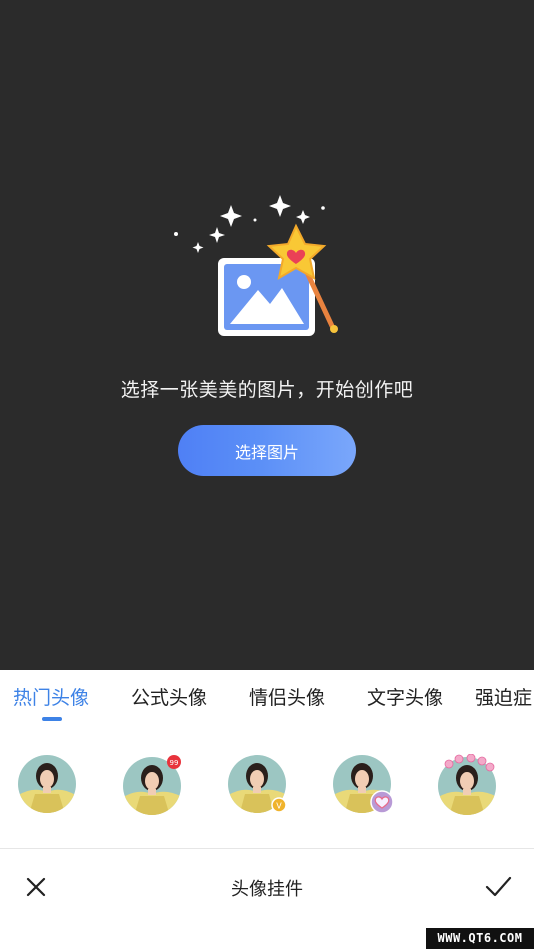 The height and width of the screenshot is (949, 534). What do you see at coordinates (503, 696) in the screenshot?
I see `tab-ocd-avatars: 强迫症` at bounding box center [503, 696].